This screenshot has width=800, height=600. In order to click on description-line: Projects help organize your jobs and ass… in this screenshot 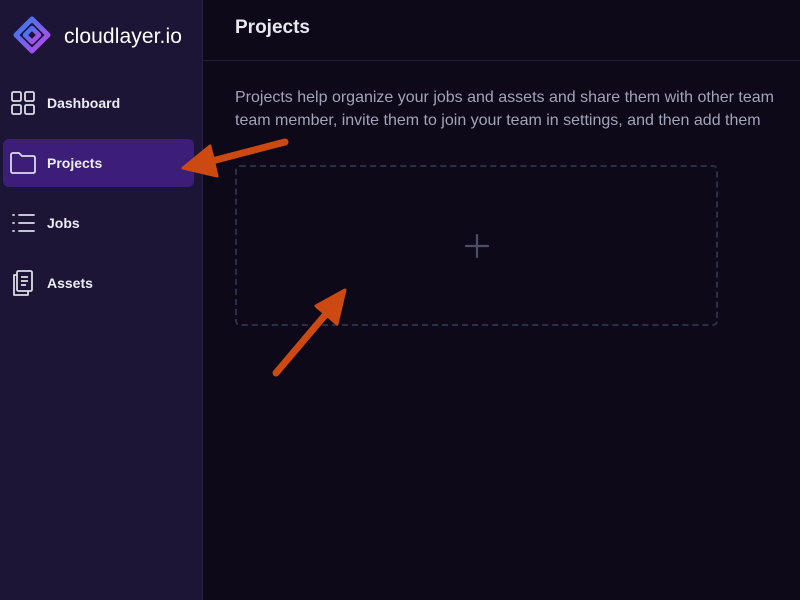, I will do `click(504, 97)`.